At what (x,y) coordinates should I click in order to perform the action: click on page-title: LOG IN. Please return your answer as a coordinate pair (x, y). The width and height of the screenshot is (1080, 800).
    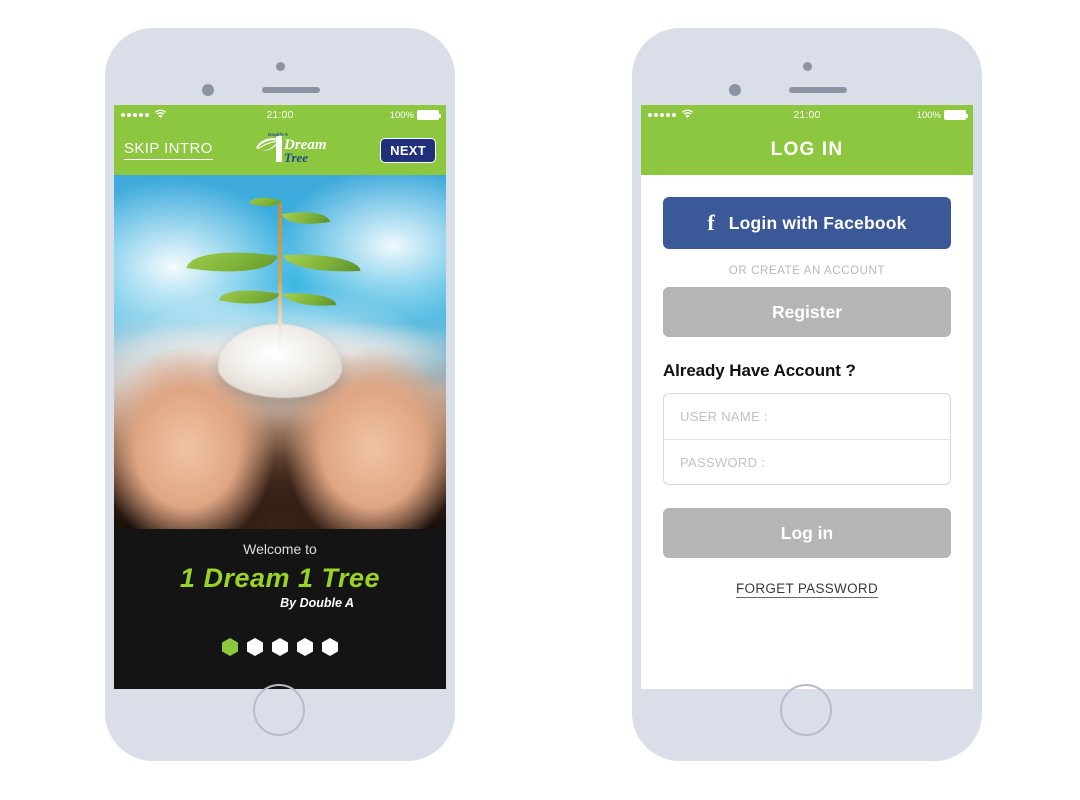
    Looking at the image, I should click on (807, 149).